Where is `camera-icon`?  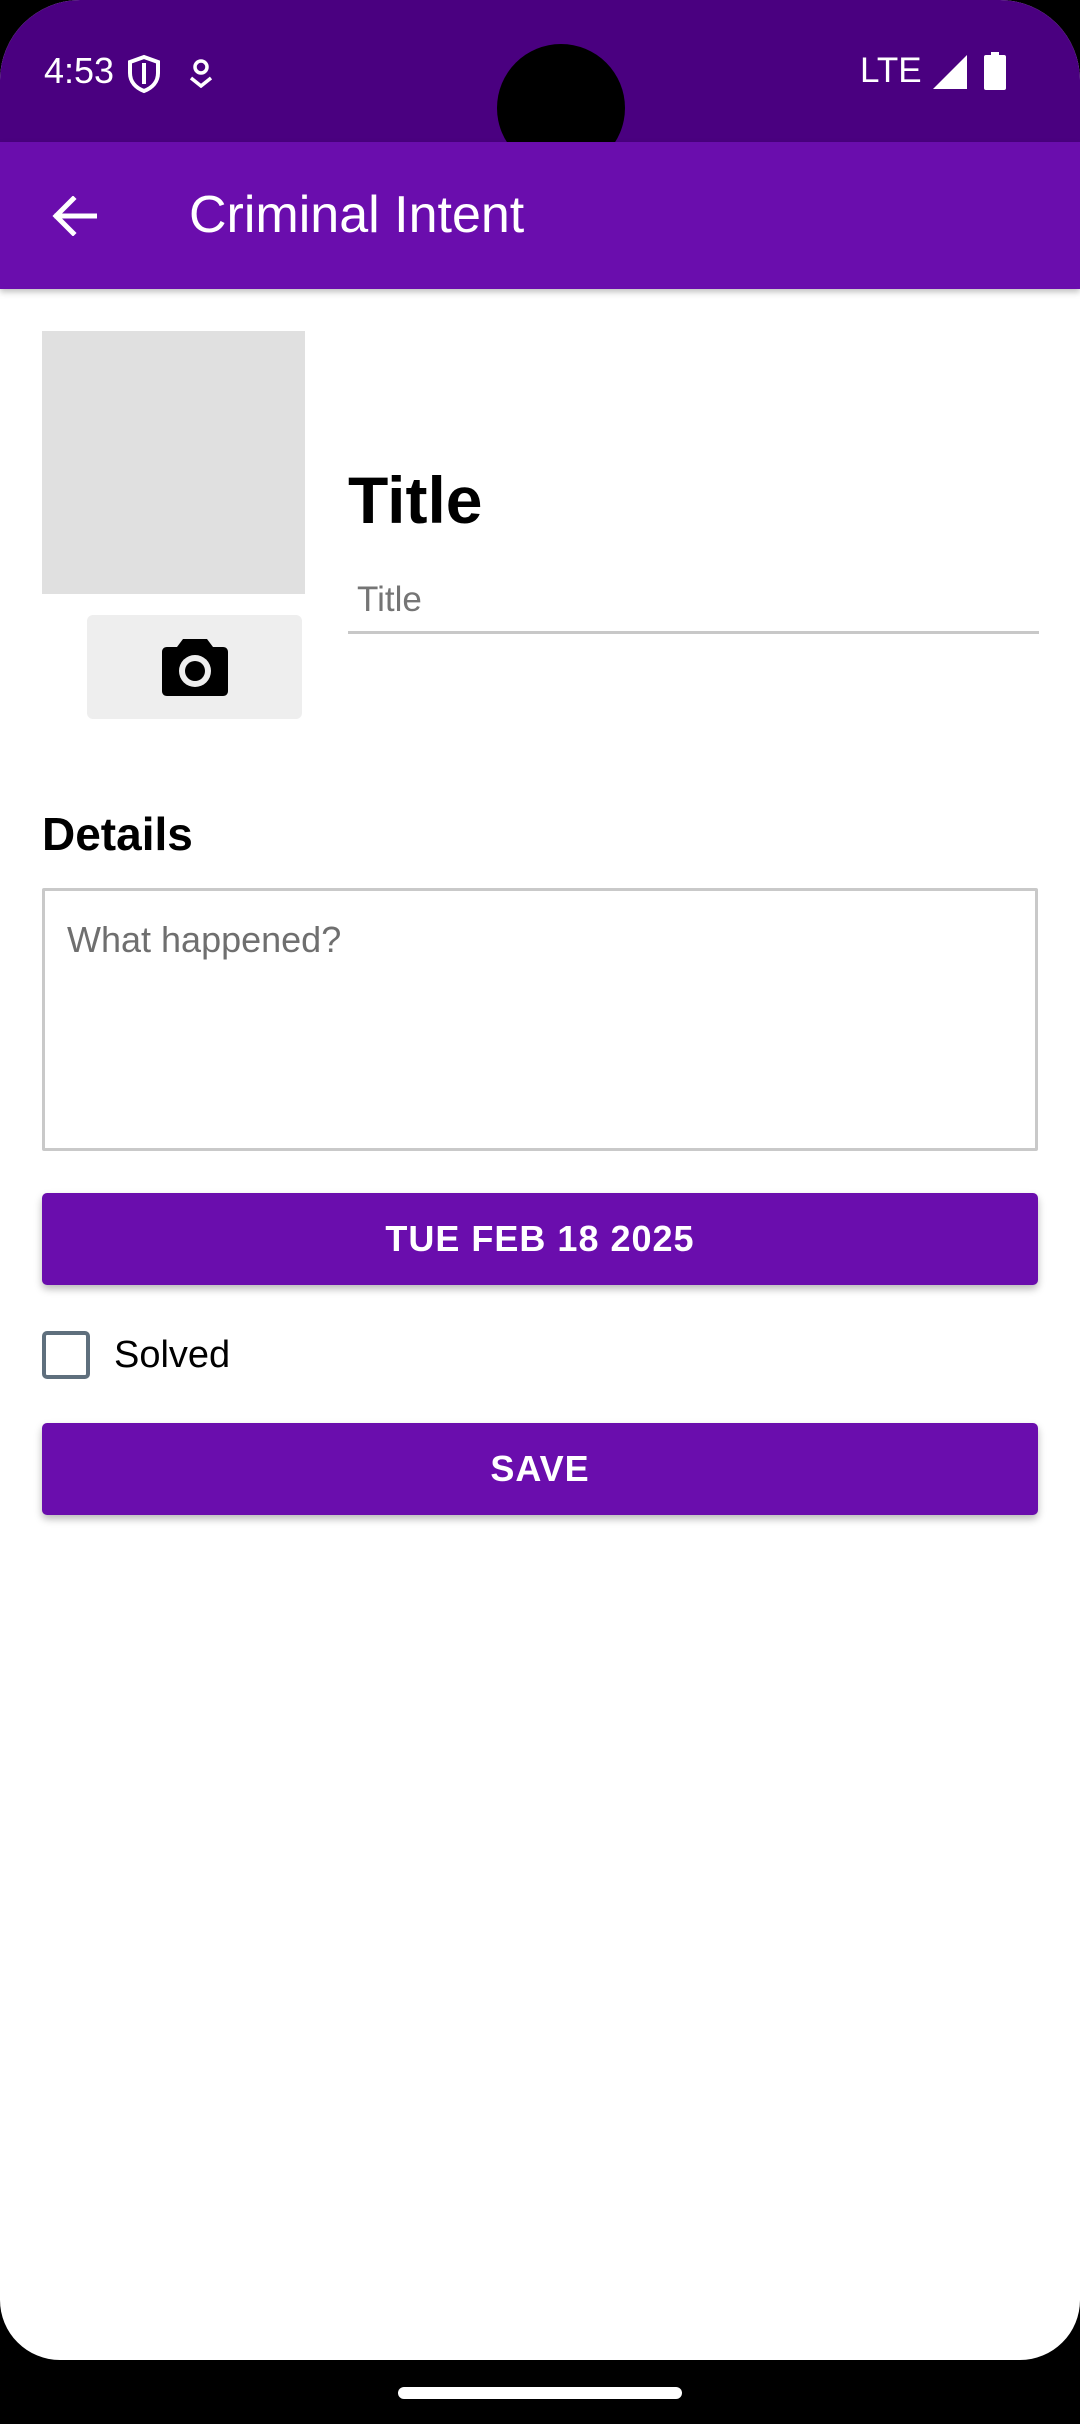 camera-icon is located at coordinates (194, 667).